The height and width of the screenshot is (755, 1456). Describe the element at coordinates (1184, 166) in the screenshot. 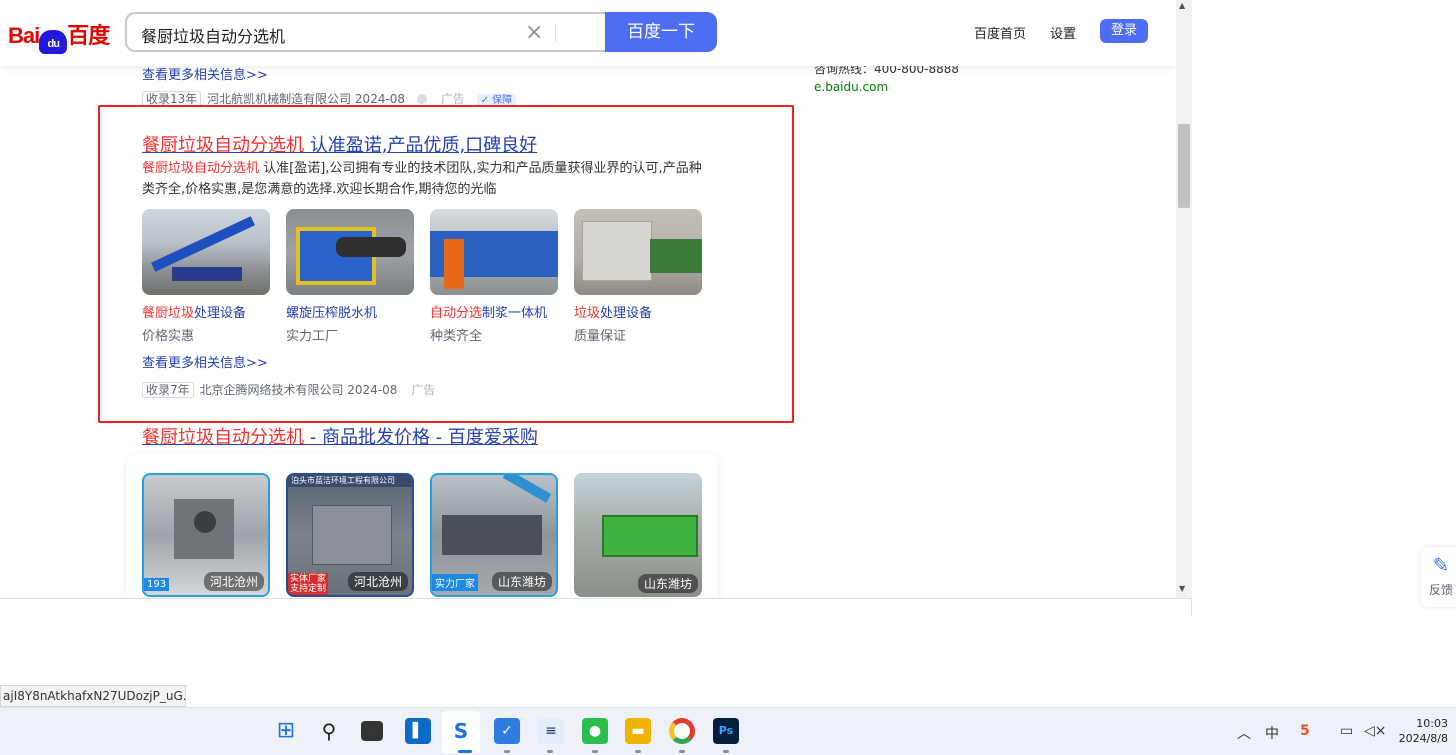

I see `scrollbar-thumb` at that location.